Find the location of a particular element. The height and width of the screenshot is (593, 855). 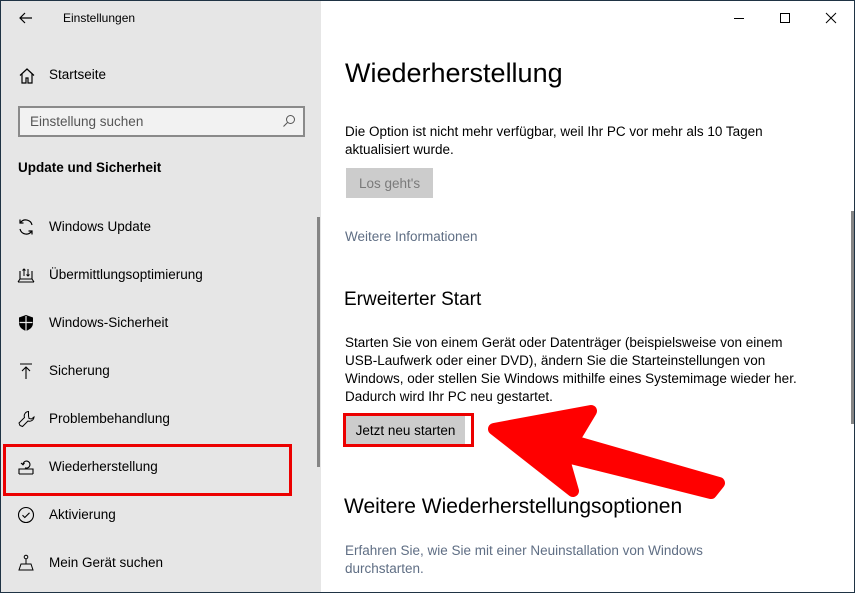

sidebar-item-label: Aktivierung is located at coordinates (82, 514).